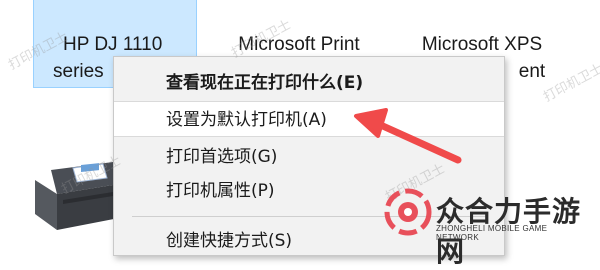 The image size is (600, 270). I want to click on site-logo-icon, so click(408, 212).